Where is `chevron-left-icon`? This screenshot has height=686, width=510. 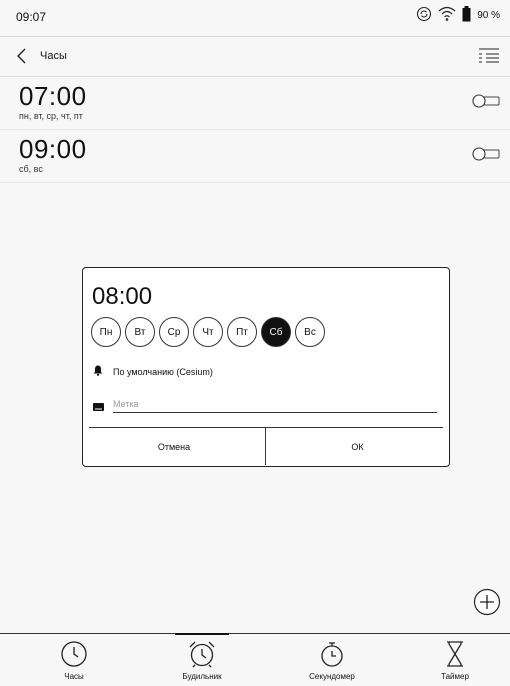 chevron-left-icon is located at coordinates (21, 56).